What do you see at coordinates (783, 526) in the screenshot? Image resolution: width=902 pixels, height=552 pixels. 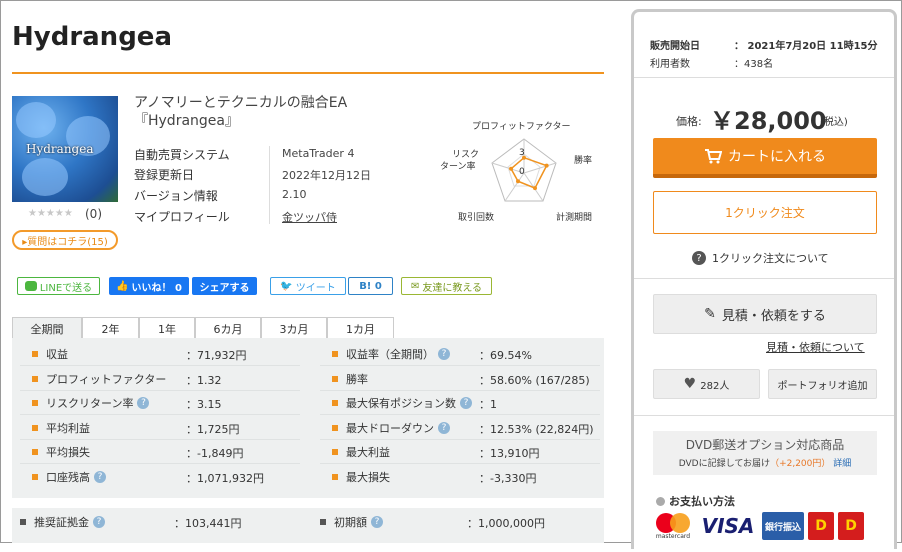 I see `bank-transfer-logo: 銀行振込` at bounding box center [783, 526].